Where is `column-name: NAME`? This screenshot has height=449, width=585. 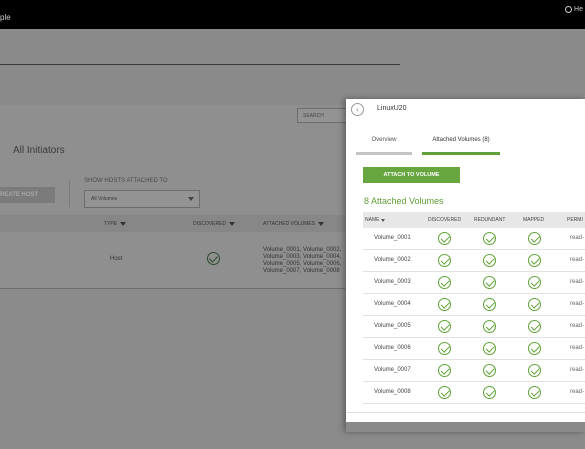 column-name: NAME is located at coordinates (375, 220).